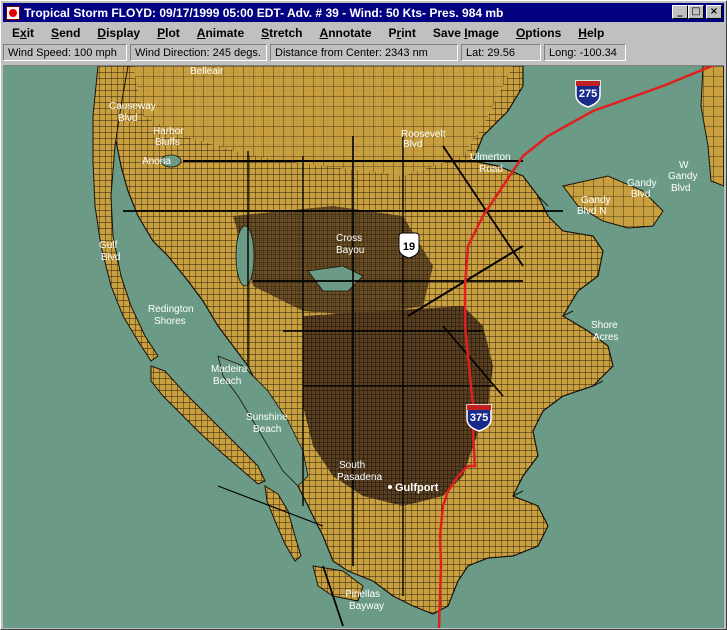  What do you see at coordinates (207, 71) in the screenshot?
I see `label-belleair: Belleair` at bounding box center [207, 71].